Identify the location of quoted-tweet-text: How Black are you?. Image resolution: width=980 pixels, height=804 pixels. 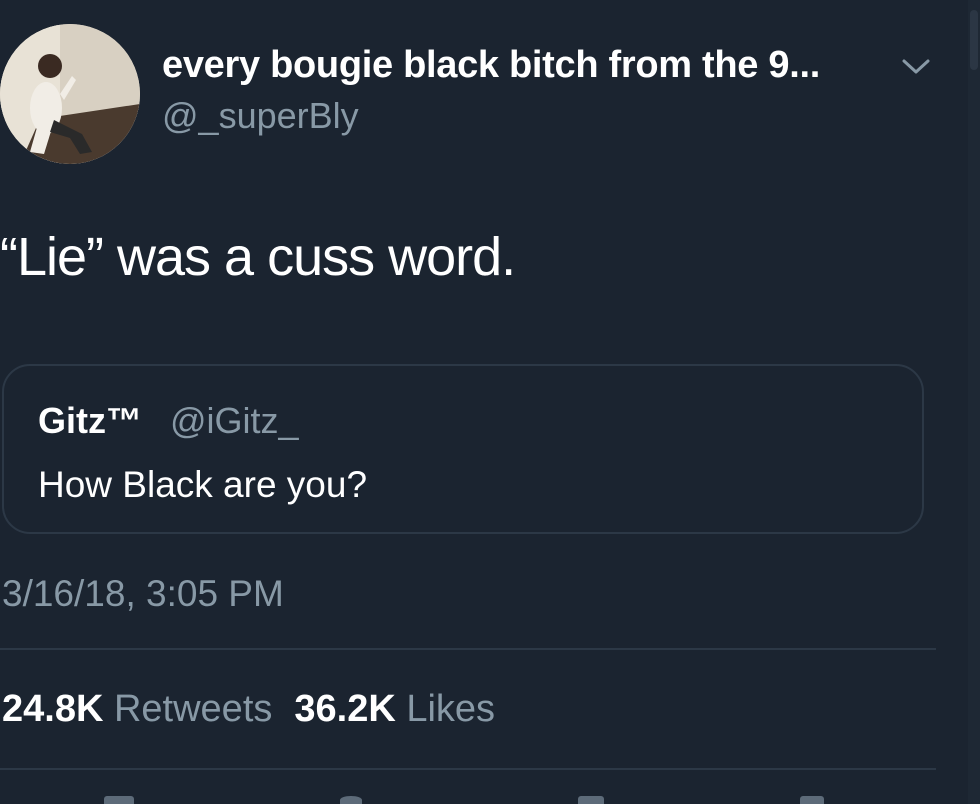
(203, 484).